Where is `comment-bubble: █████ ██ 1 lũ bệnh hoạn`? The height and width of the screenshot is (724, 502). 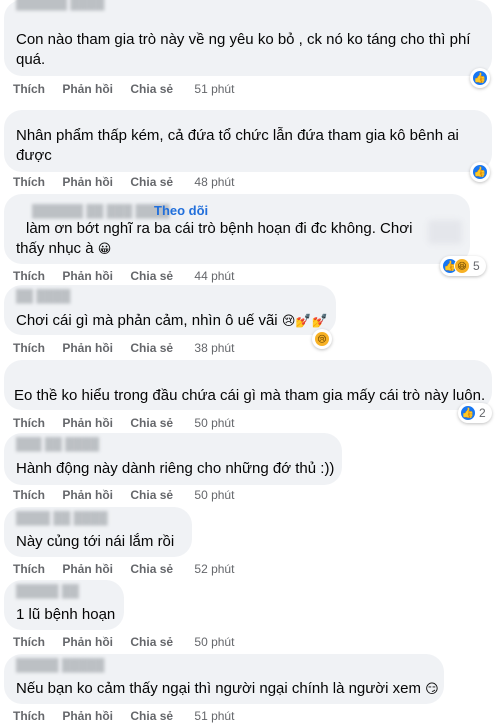 comment-bubble: █████ ██ 1 lũ bệnh hoạn is located at coordinates (64, 605).